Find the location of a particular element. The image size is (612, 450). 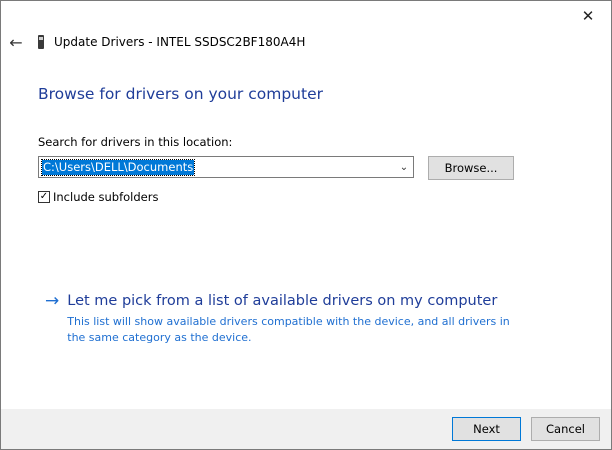

back-button: ← is located at coordinates (16, 42).